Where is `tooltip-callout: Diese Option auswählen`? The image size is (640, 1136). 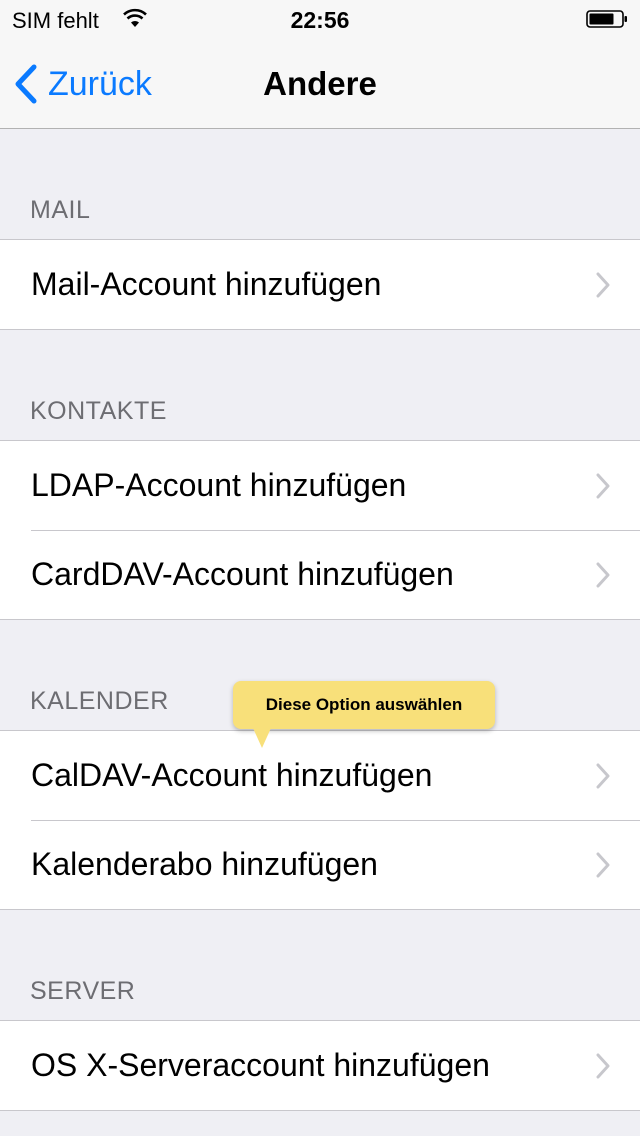
tooltip-callout: Diese Option auswählen is located at coordinates (364, 705).